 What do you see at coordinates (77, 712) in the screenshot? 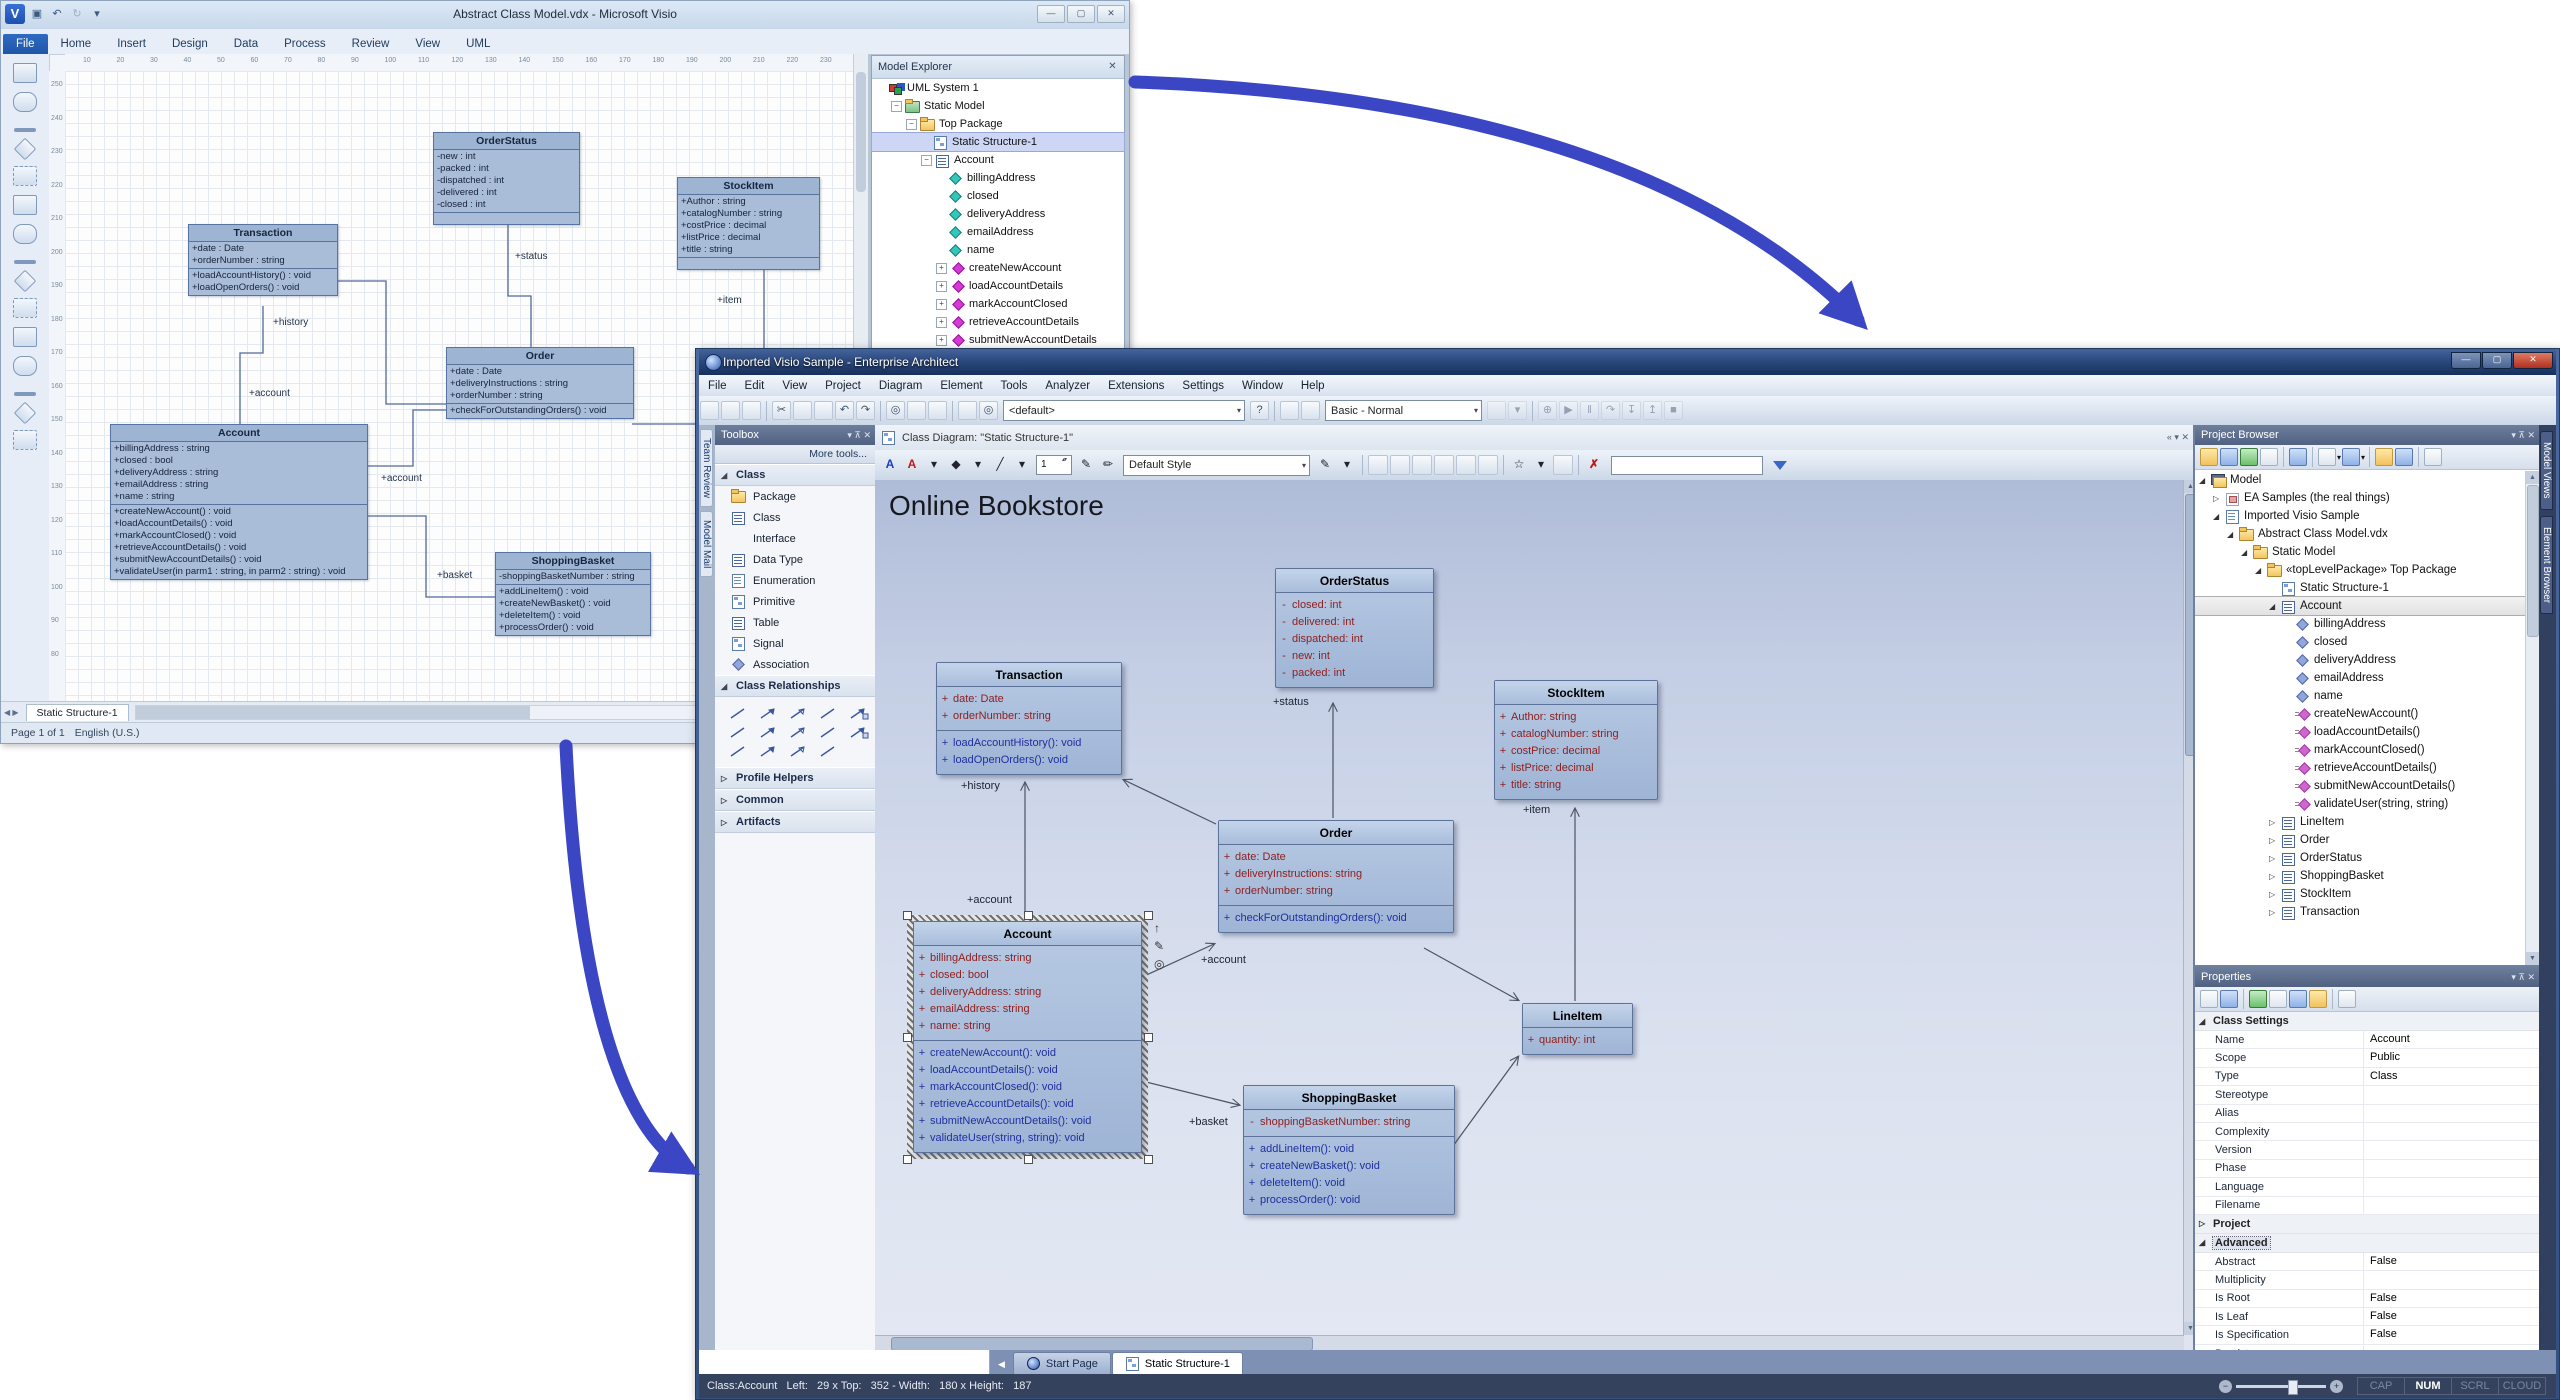
I see `page-tab-static-structure-1: Static Structure-1` at bounding box center [77, 712].